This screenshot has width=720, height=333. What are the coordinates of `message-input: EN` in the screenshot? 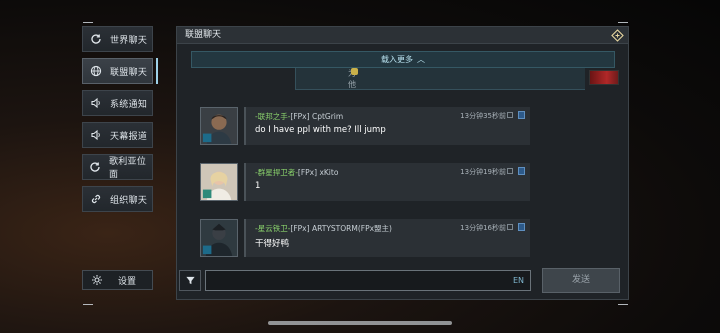 It's located at (368, 280).